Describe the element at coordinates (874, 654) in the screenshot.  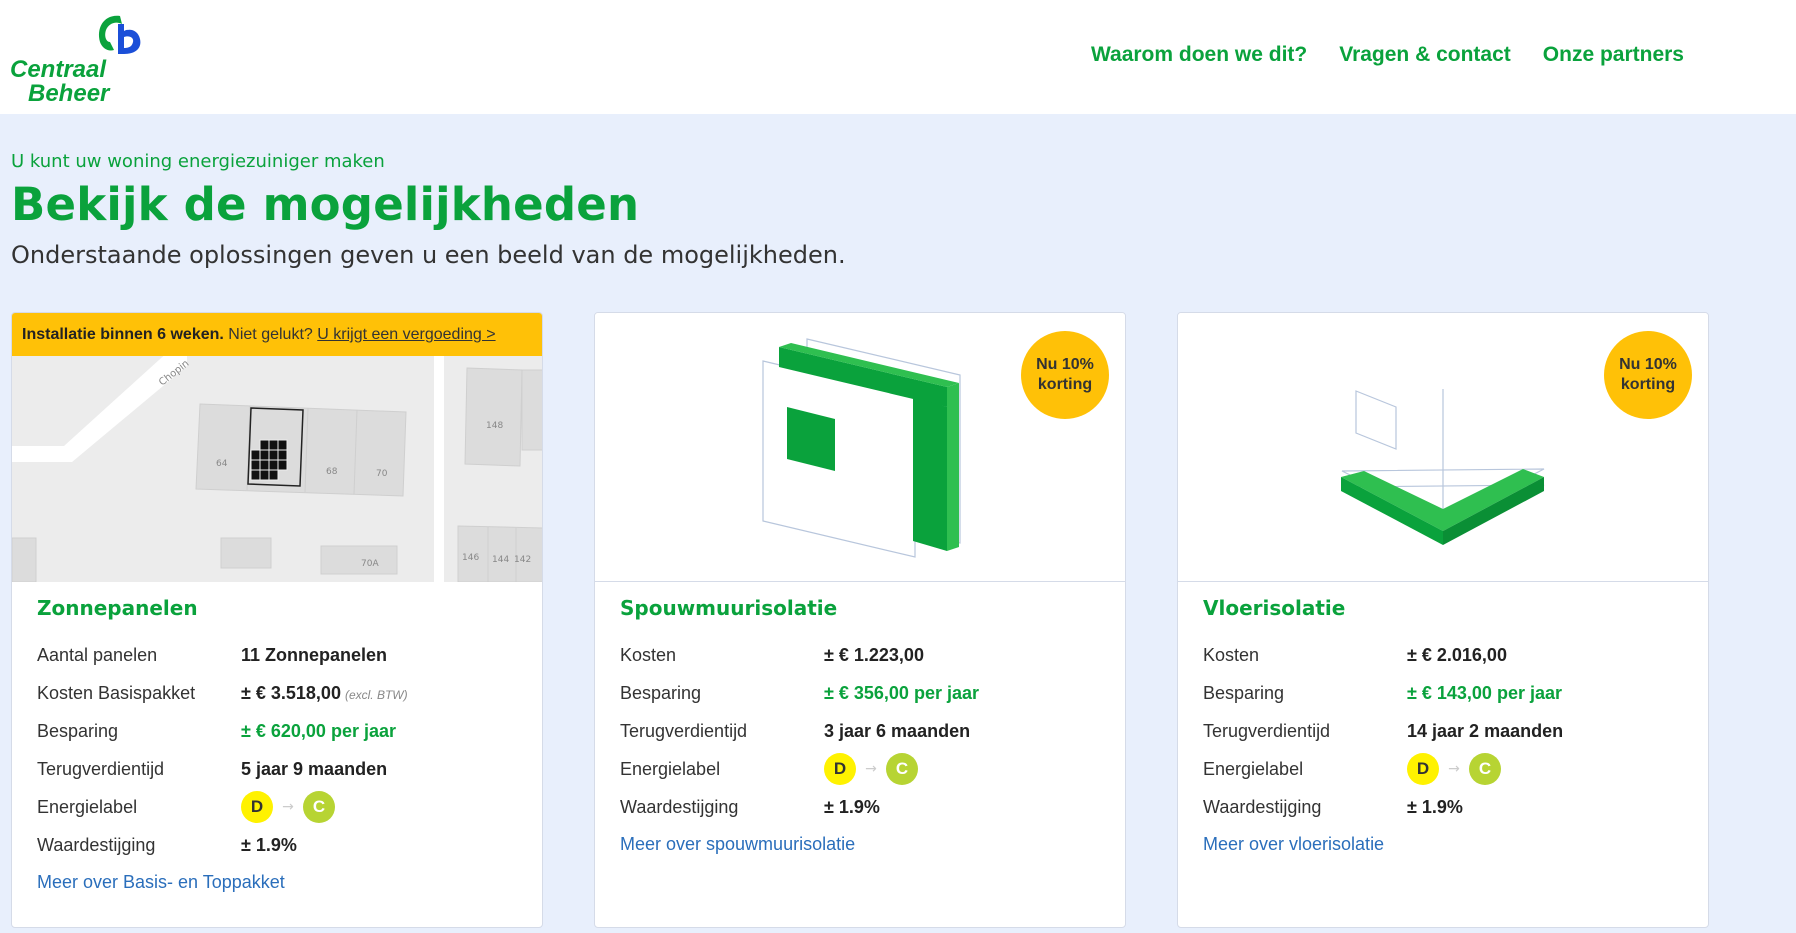
I see `detail-value: ± € 1.223,00` at that location.